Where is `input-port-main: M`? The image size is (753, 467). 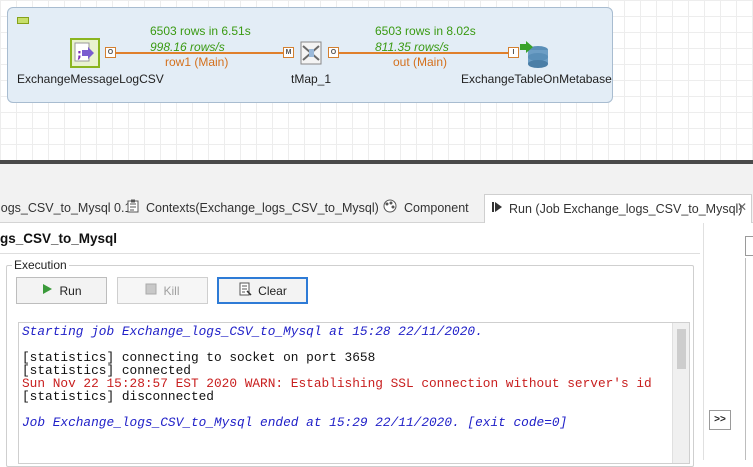 input-port-main: M is located at coordinates (288, 52).